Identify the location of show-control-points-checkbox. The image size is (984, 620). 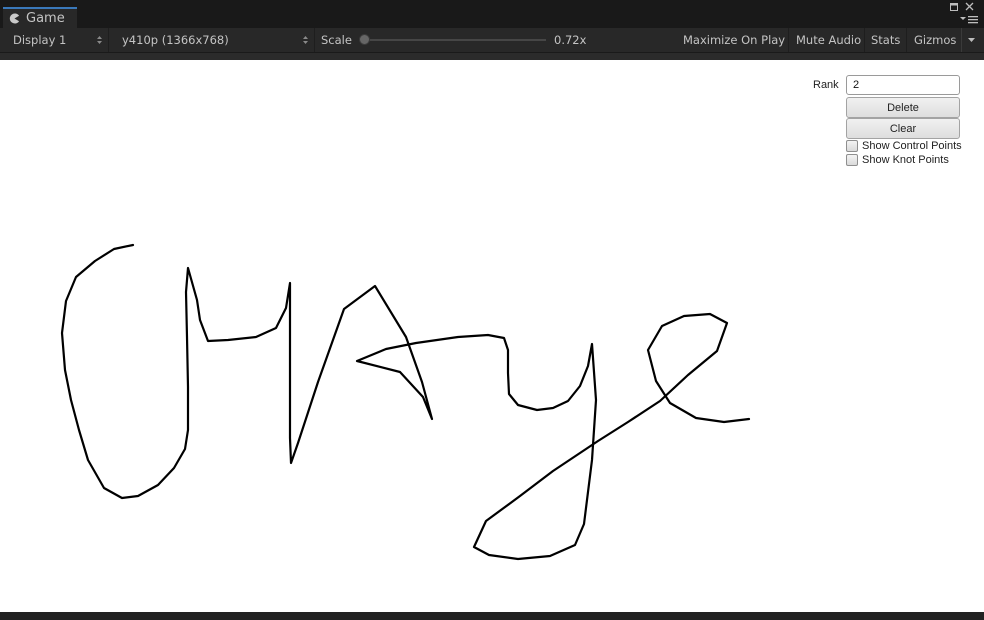
(852, 146).